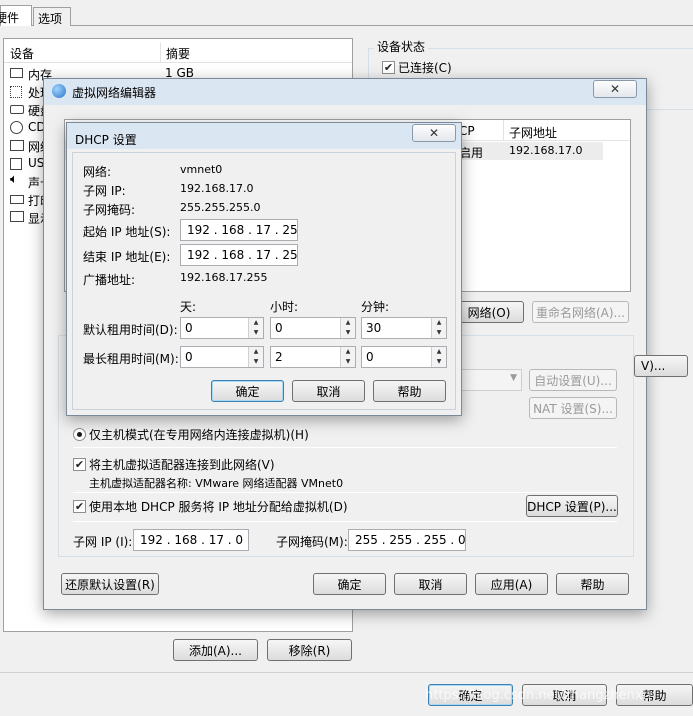 This screenshot has width=693, height=716. What do you see at coordinates (103, 542) in the screenshot?
I see `subnet-ip-label: 子网 IP (I):` at bounding box center [103, 542].